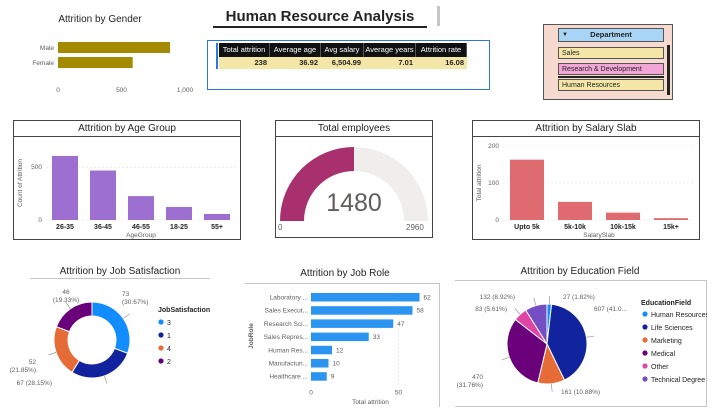  Describe the element at coordinates (354, 203) in the screenshot. I see `gauge-value: 1480` at that location.